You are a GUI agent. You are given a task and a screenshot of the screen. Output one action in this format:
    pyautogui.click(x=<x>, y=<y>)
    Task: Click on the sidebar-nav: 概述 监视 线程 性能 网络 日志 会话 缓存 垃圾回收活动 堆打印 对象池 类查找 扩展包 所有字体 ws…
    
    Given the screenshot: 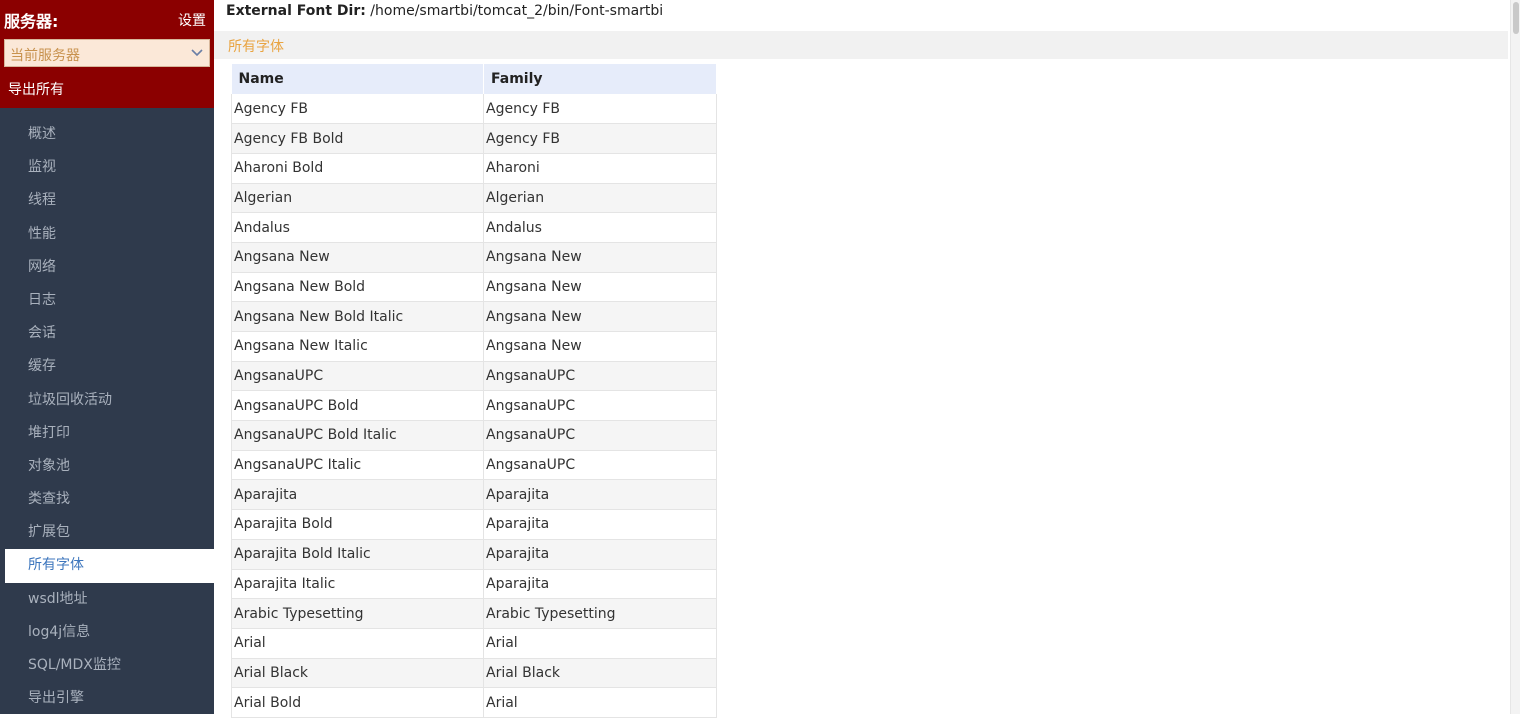 What is the action you would take?
    pyautogui.click(x=107, y=416)
    